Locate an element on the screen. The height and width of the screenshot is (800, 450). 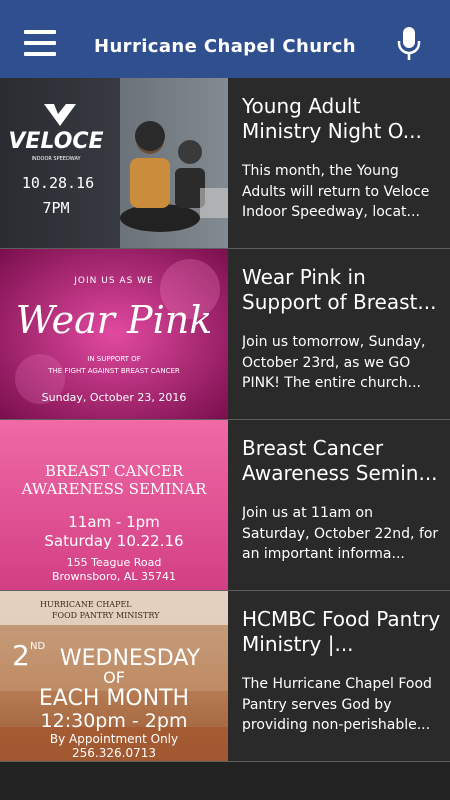
thumb-top: JOIN US AS WE is located at coordinates (113, 281).